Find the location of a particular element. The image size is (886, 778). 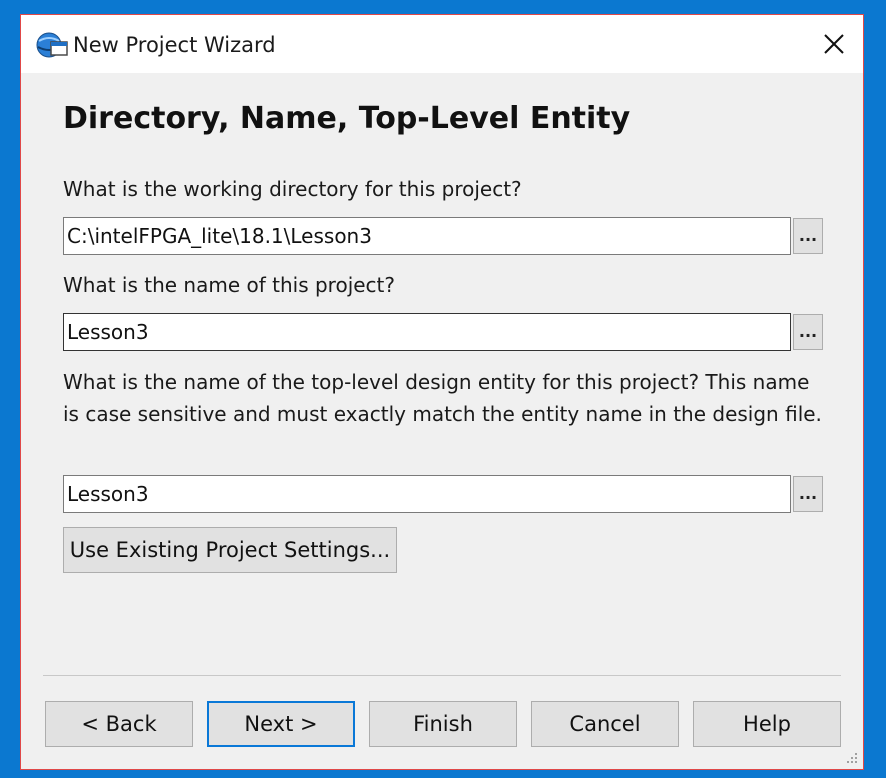

help-button: Help is located at coordinates (767, 724).